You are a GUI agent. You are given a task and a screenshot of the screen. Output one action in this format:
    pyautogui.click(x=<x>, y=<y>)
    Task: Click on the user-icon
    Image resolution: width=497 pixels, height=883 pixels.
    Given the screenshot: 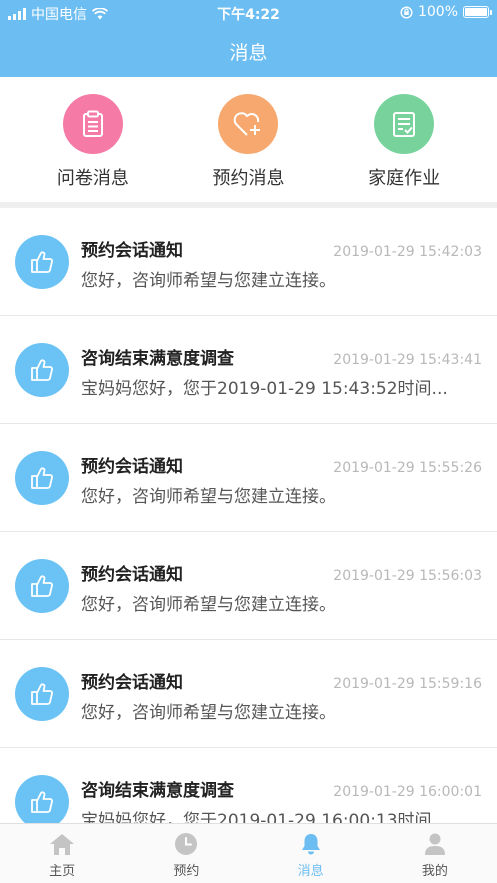 What is the action you would take?
    pyautogui.click(x=434, y=844)
    